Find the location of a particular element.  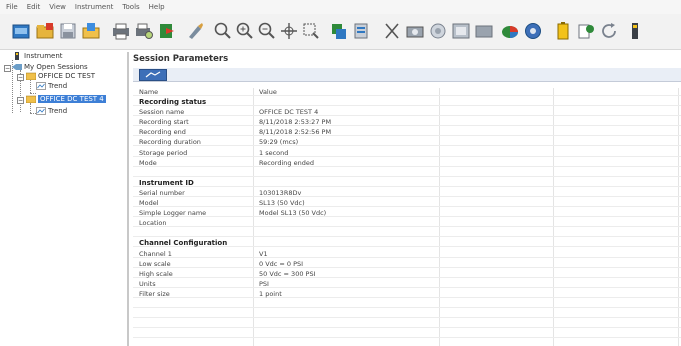

chart-icon is located at coordinates (510, 31).